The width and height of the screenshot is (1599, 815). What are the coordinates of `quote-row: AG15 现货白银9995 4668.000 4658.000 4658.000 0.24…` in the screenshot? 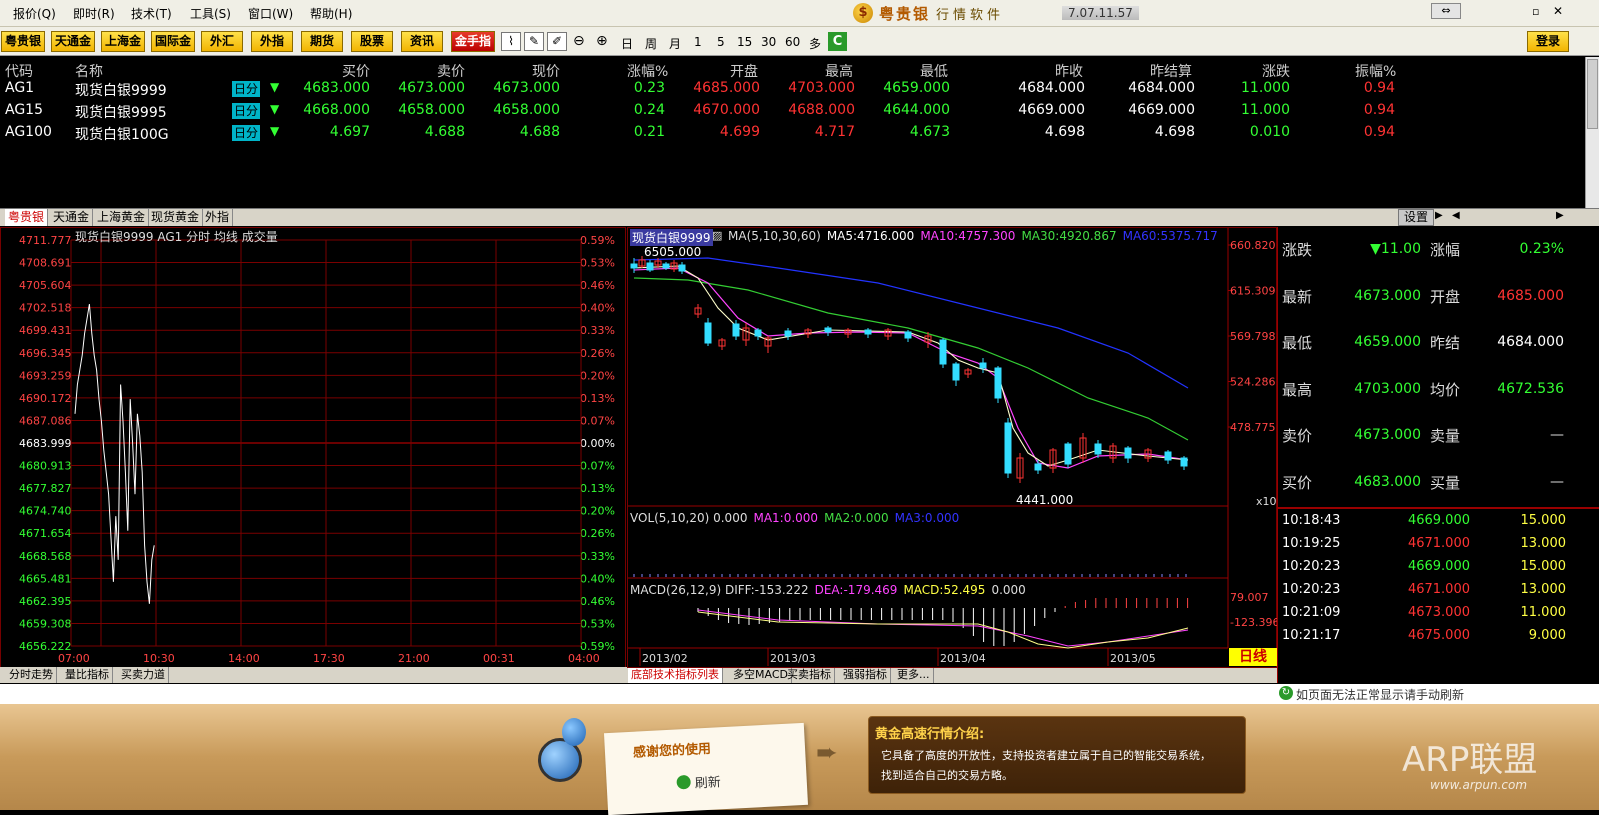 It's located at (792, 111).